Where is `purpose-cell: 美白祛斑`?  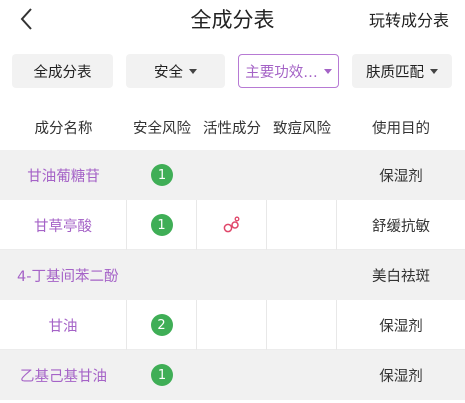
purpose-cell: 美白祛斑 is located at coordinates (401, 276).